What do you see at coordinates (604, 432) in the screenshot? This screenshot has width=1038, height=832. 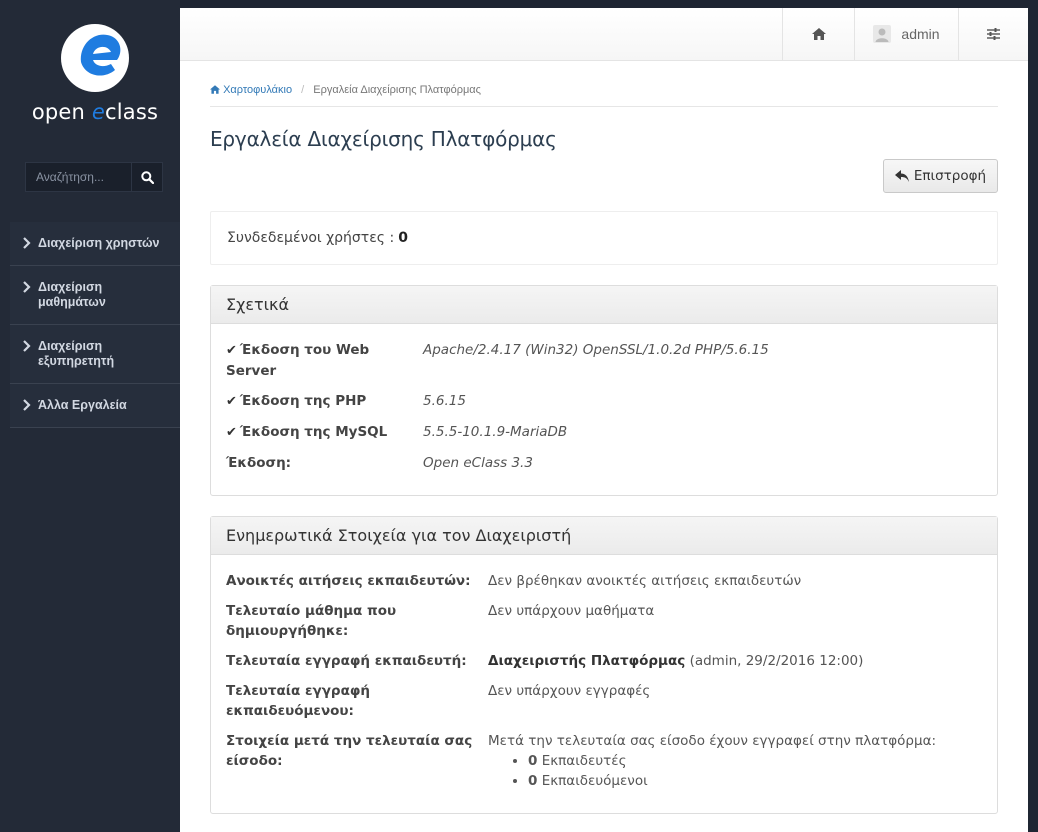 I see `about-row: ✔ Έκδοση της MySQL 5.5.5-10.1.9-MariaDB` at bounding box center [604, 432].